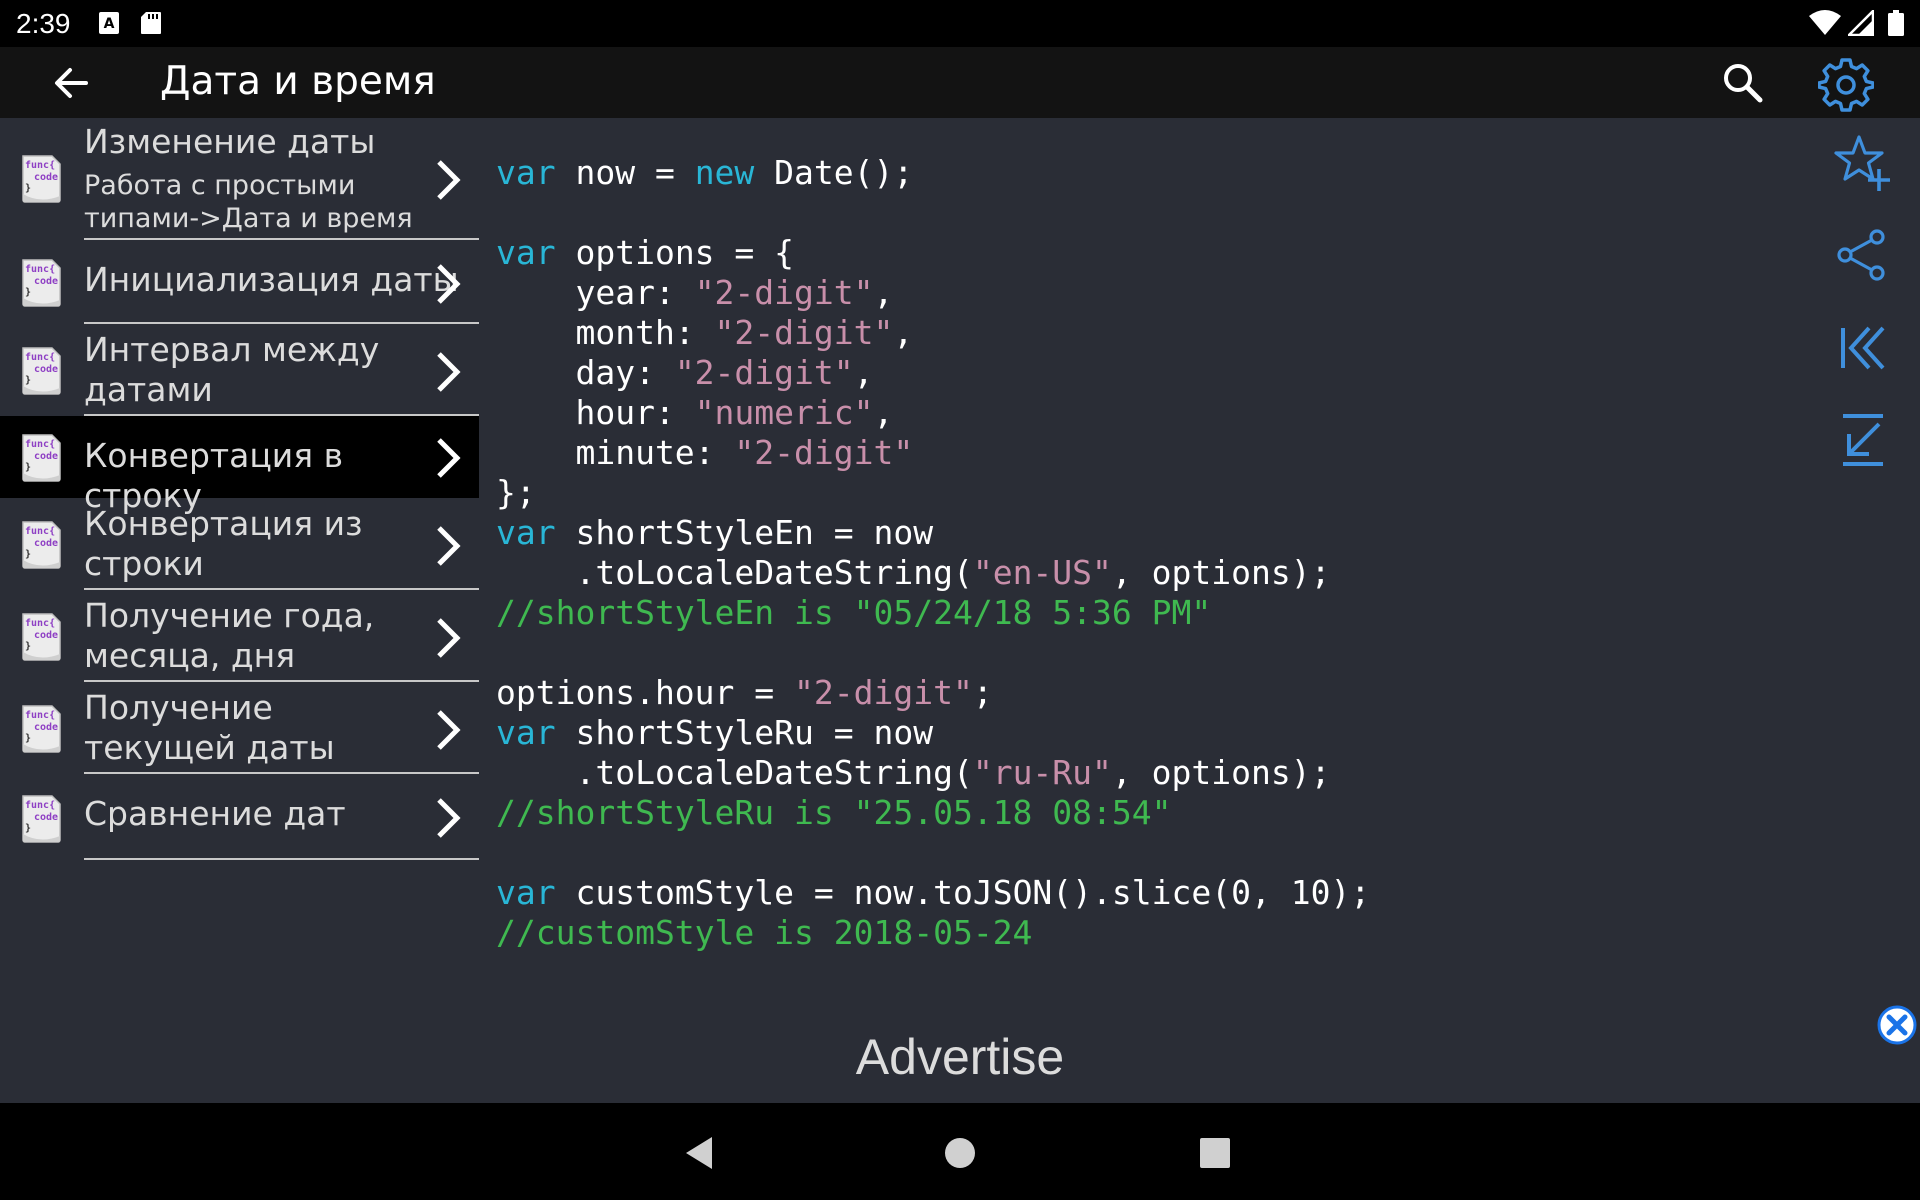  What do you see at coordinates (784, 412) in the screenshot?
I see `code-token: "numeric"` at bounding box center [784, 412].